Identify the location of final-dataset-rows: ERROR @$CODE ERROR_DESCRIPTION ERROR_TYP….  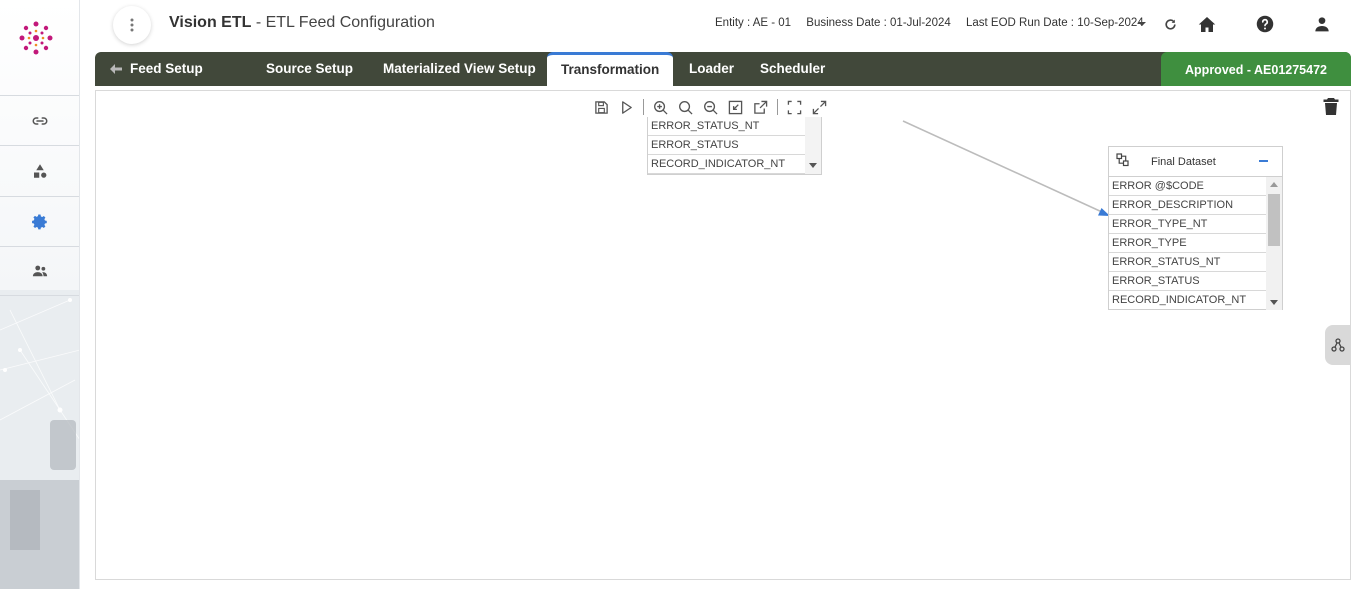
(1187, 243).